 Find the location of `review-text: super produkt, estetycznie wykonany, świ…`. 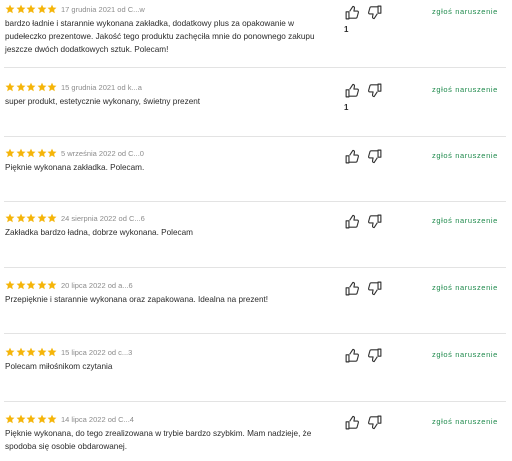

review-text: super produkt, estetycznie wykonany, świ… is located at coordinates (103, 101).